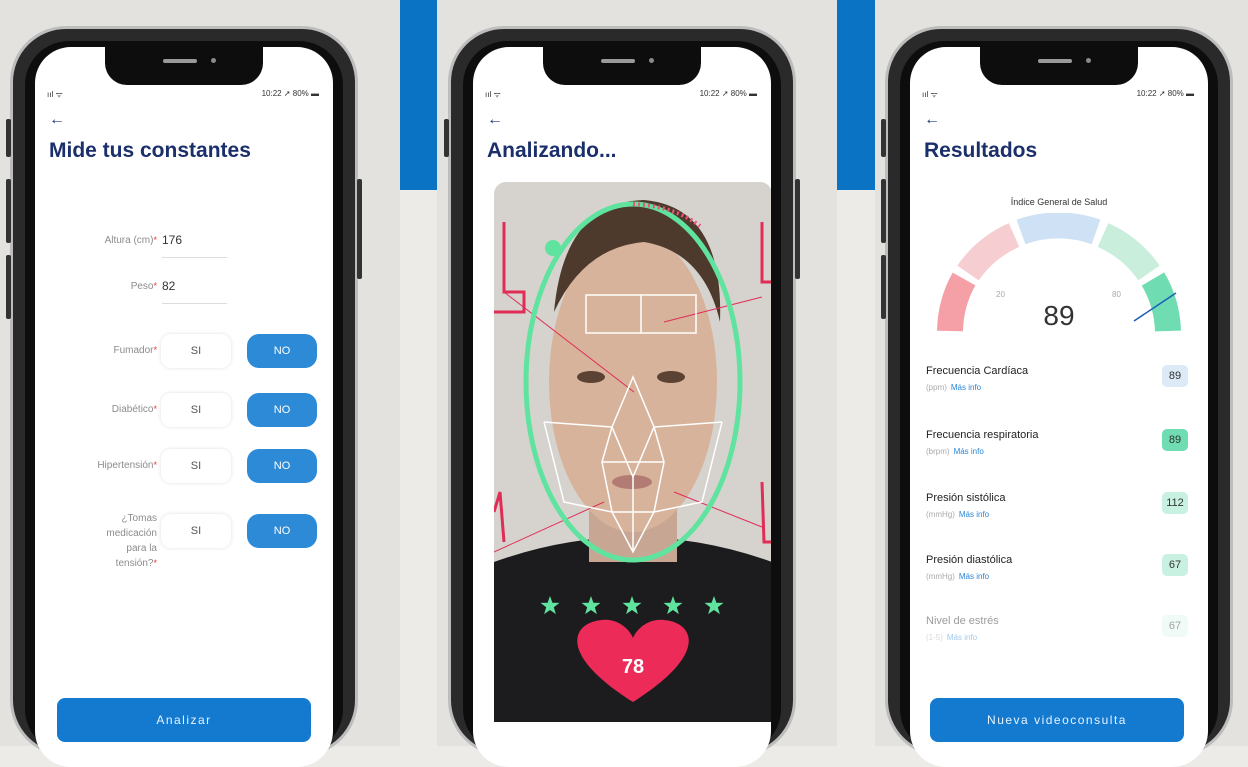 This screenshot has width=1248, height=767. What do you see at coordinates (1057, 567) in the screenshot?
I see `result-row-diastolic: Presión diastólica (mmHg) Más info 67` at bounding box center [1057, 567].